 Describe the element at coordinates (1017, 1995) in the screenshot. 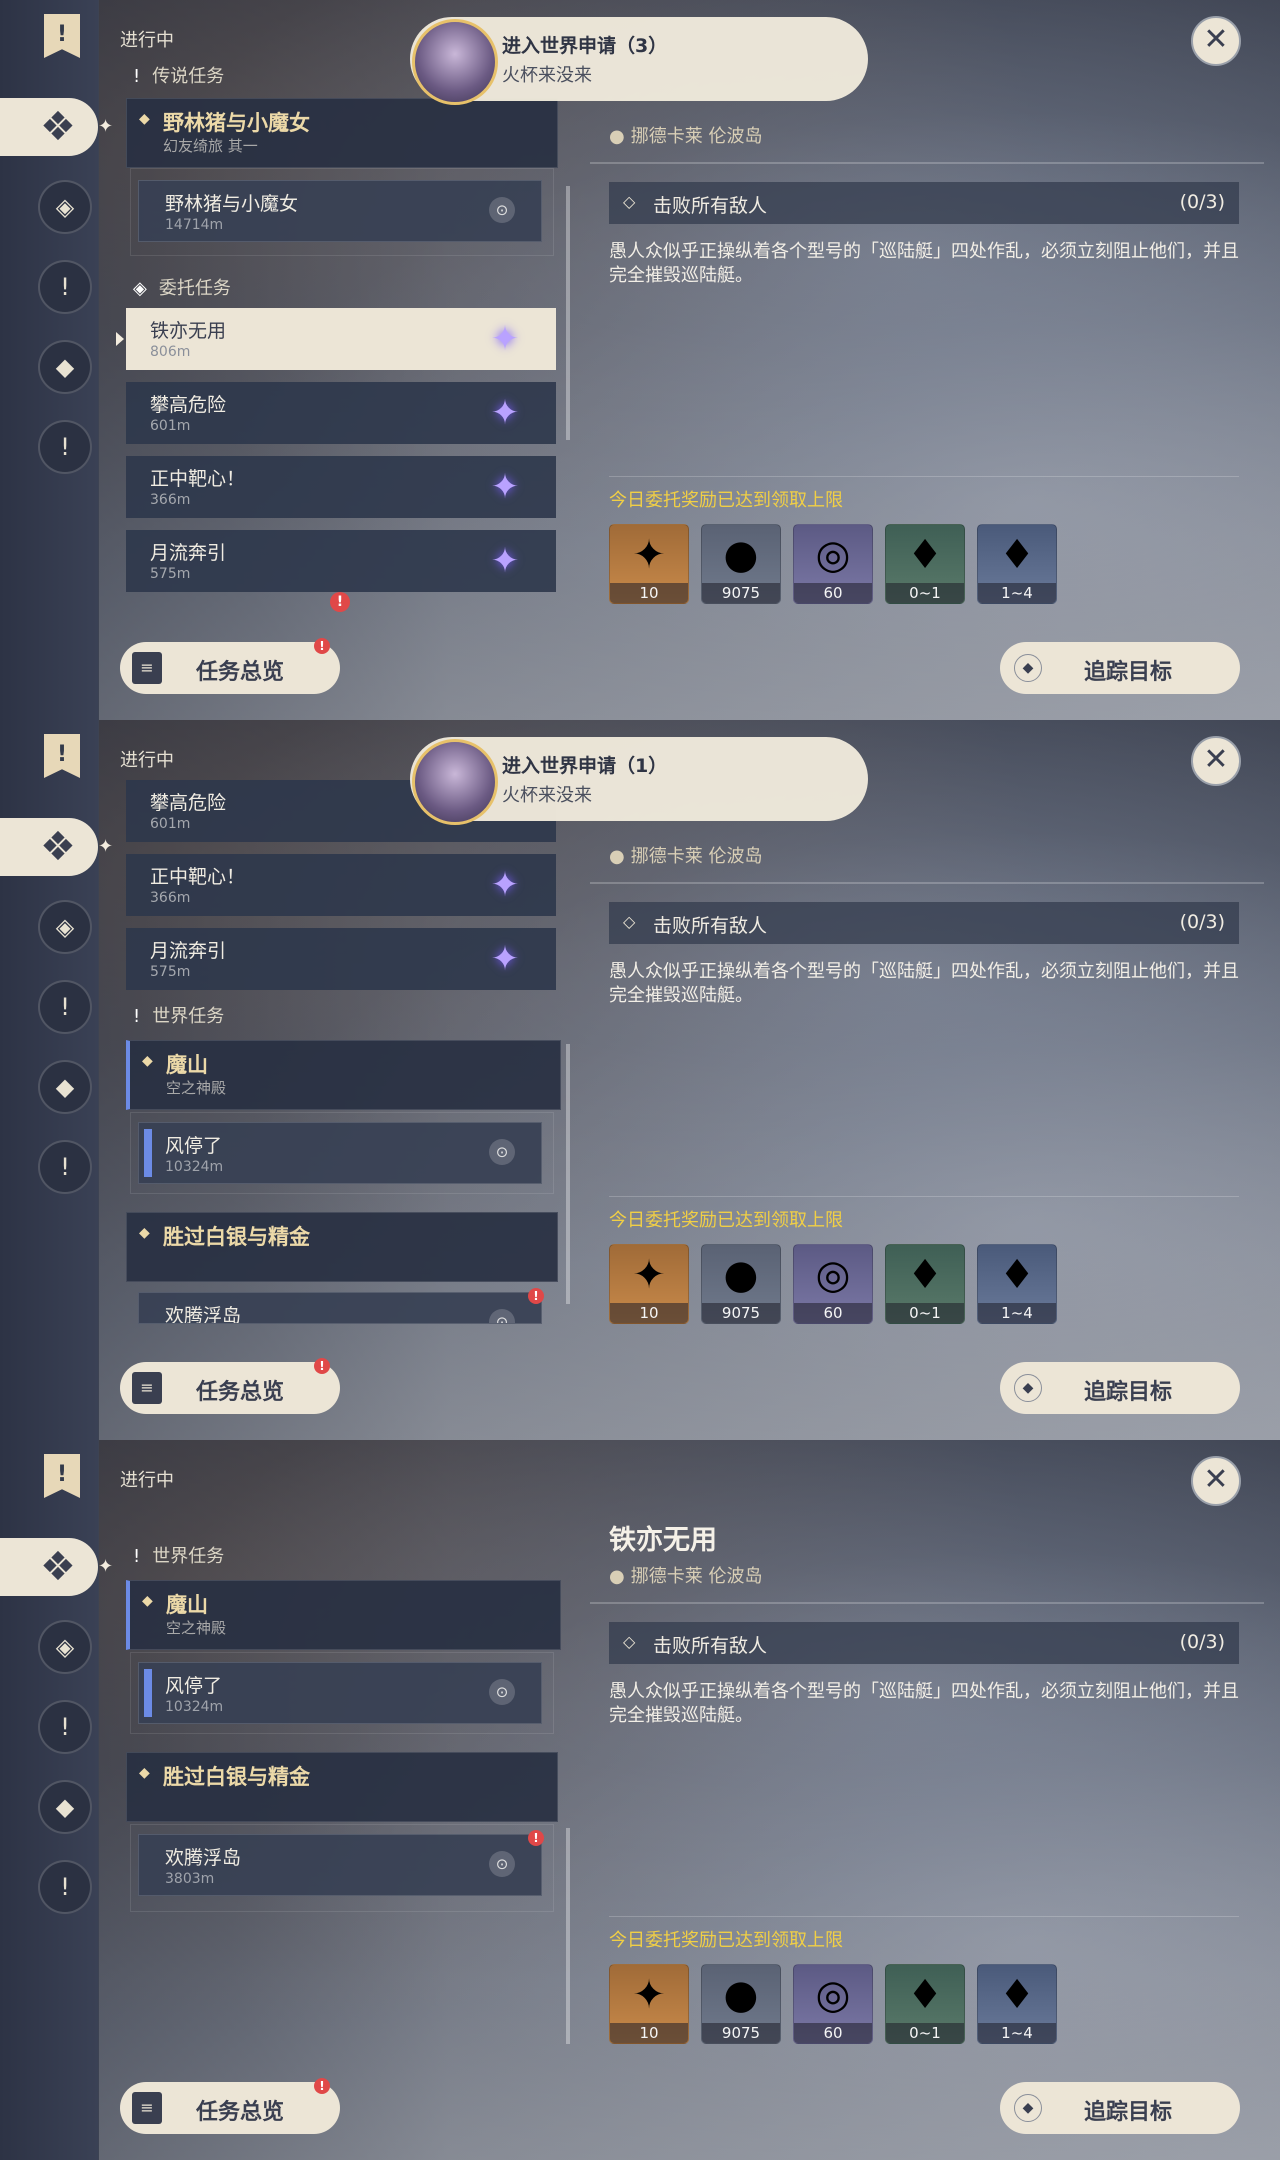

I see `crystal-cluster-icon: ♦` at that location.